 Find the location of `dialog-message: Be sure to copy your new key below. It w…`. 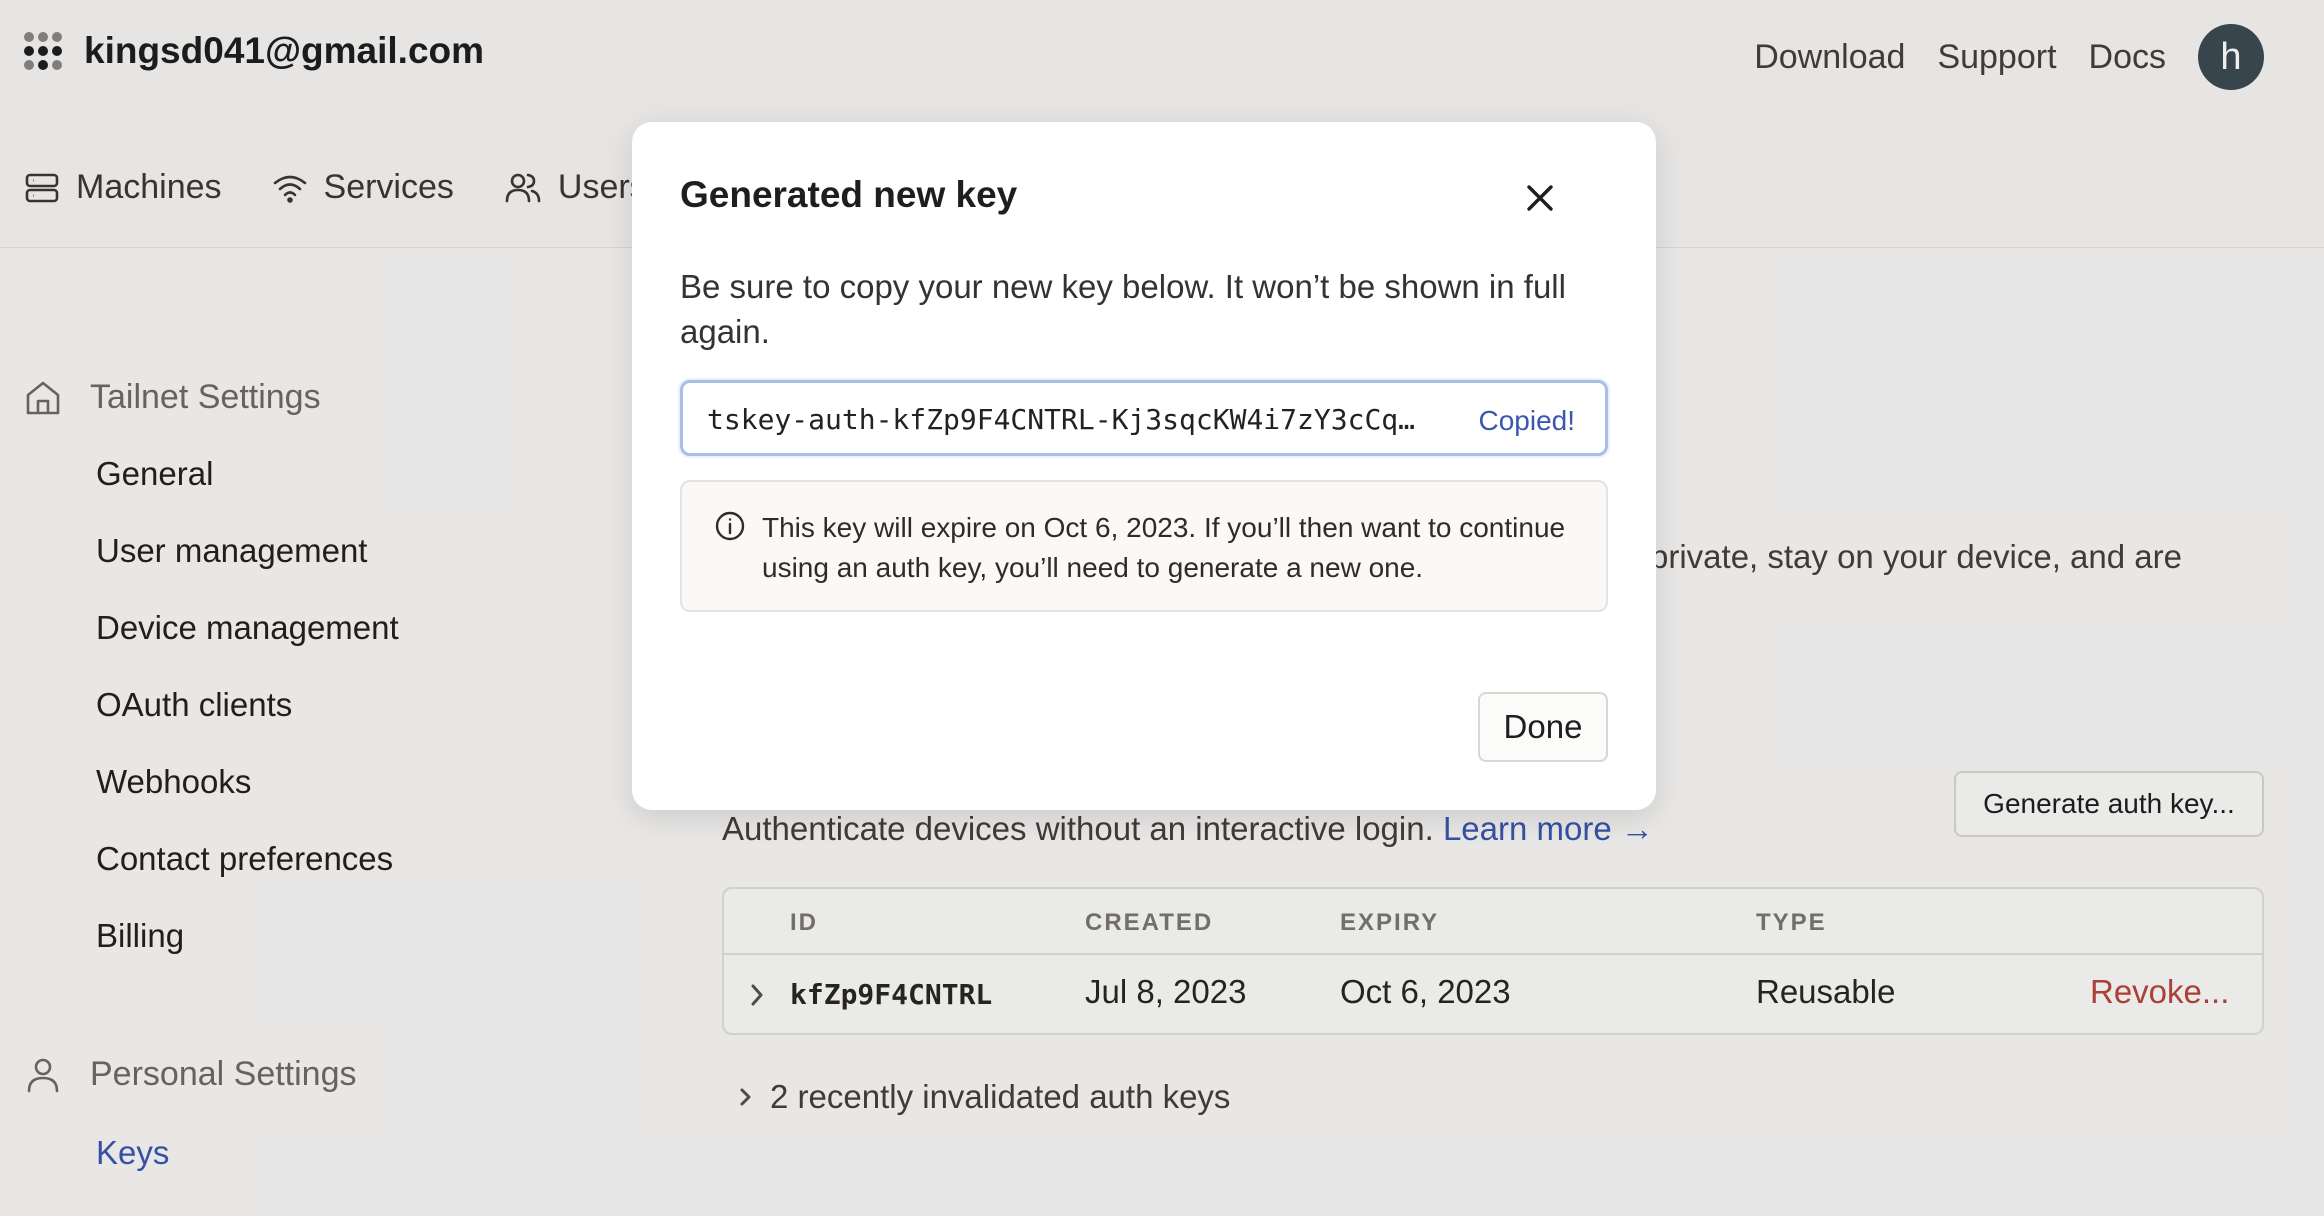

dialog-message: Be sure to copy your new key below. It w… is located at coordinates (1123, 309).